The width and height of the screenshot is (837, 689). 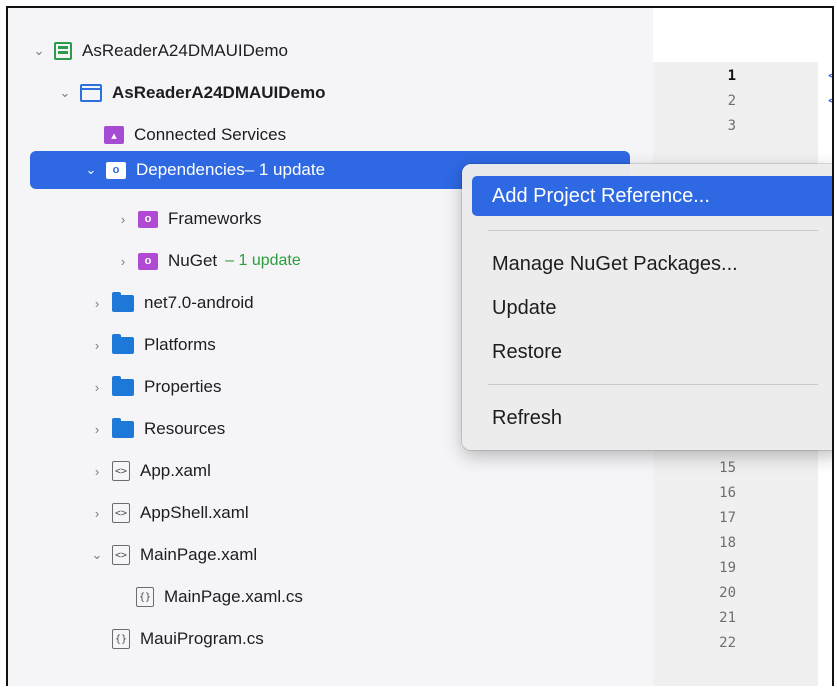 What do you see at coordinates (727, 568) in the screenshot?
I see `line-number: 19` at bounding box center [727, 568].